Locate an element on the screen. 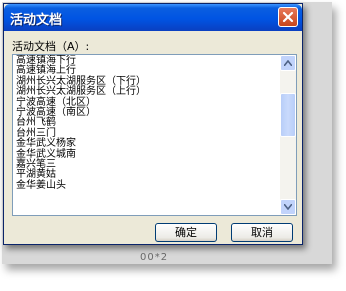 The height and width of the screenshot is (291, 346). cancel-button: 取消 is located at coordinates (262, 232).